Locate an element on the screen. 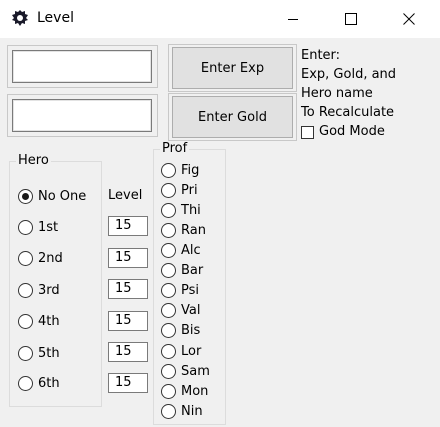  prof-radio-val: Val is located at coordinates (180, 310).